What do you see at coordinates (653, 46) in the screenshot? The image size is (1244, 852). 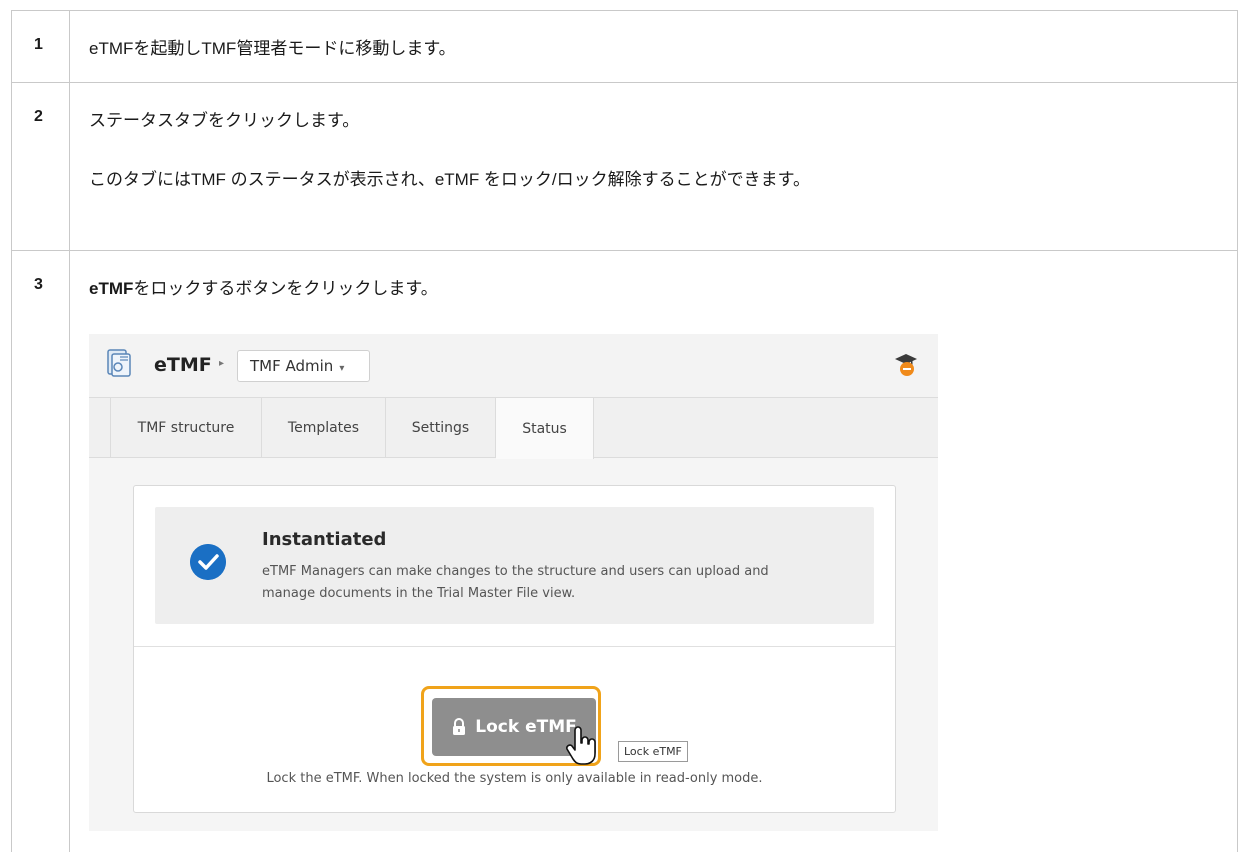 I see `step-text: eTMFを起動しTMF管理者モードに移動します。` at bounding box center [653, 46].